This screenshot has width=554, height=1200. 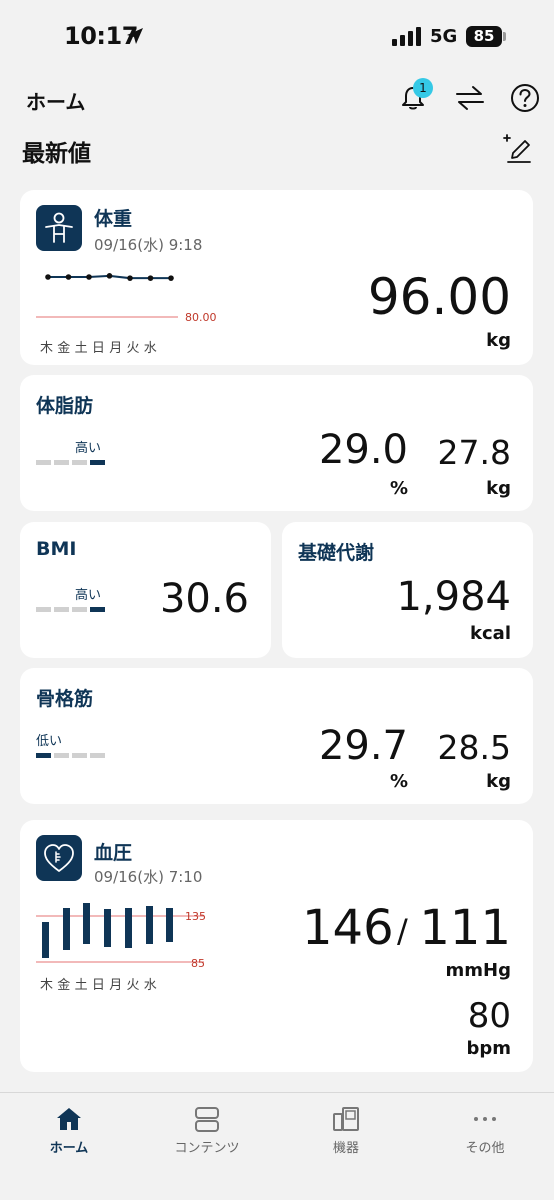 I want to click on bp-unit: mmHg, so click(x=478, y=970).